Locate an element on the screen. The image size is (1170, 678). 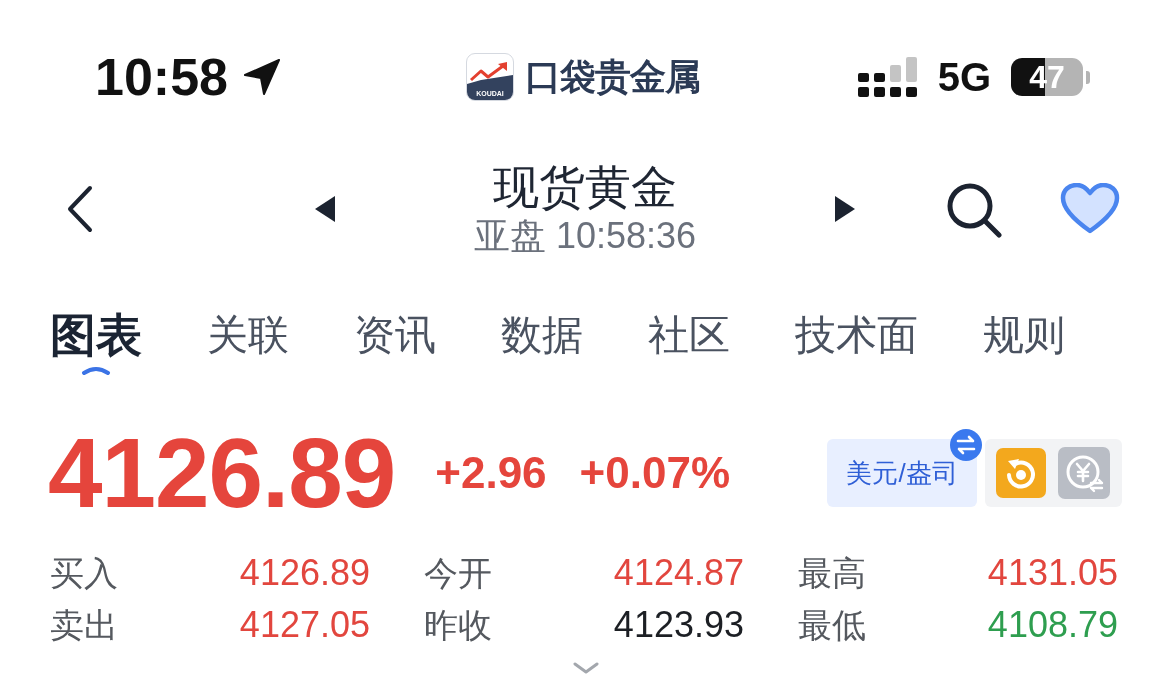
price-change-percent: +0.07% is located at coordinates (655, 473).